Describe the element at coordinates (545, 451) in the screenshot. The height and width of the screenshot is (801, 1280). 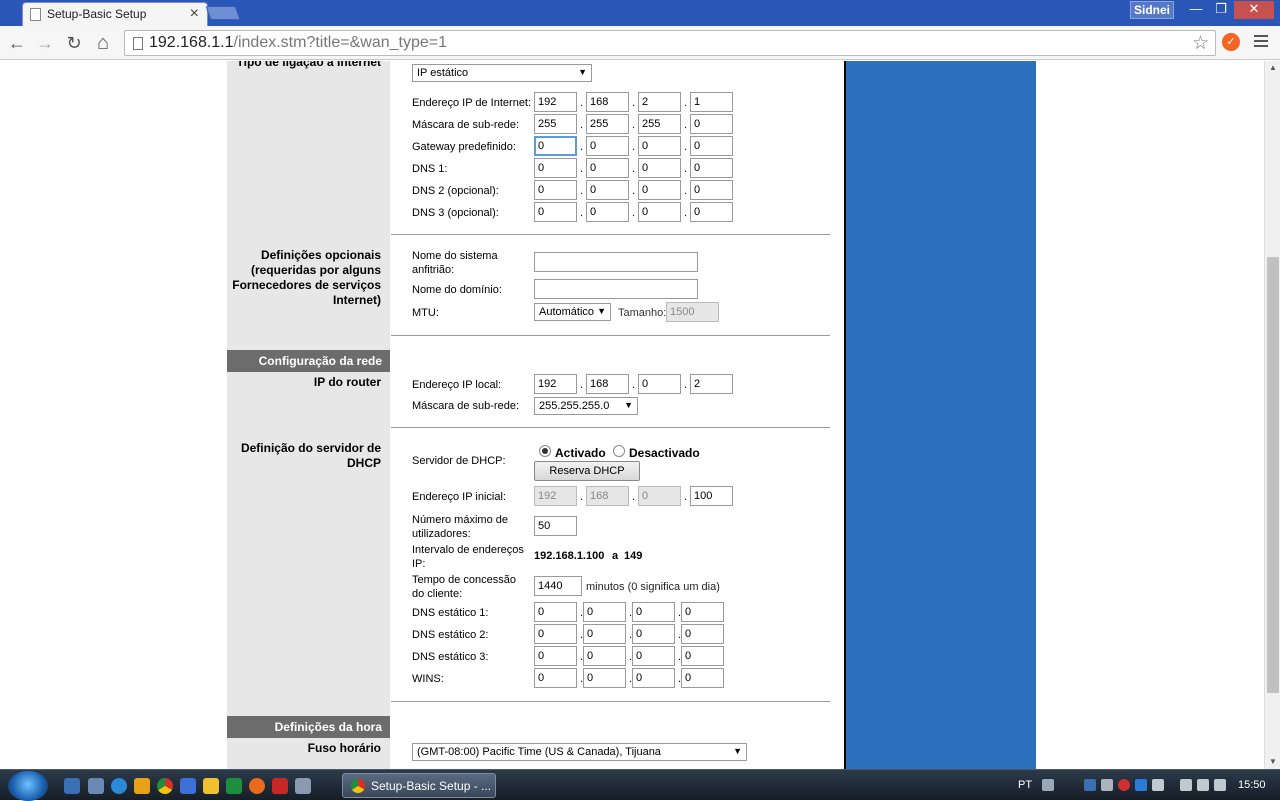
I see `dhcp-enabled-radio` at that location.